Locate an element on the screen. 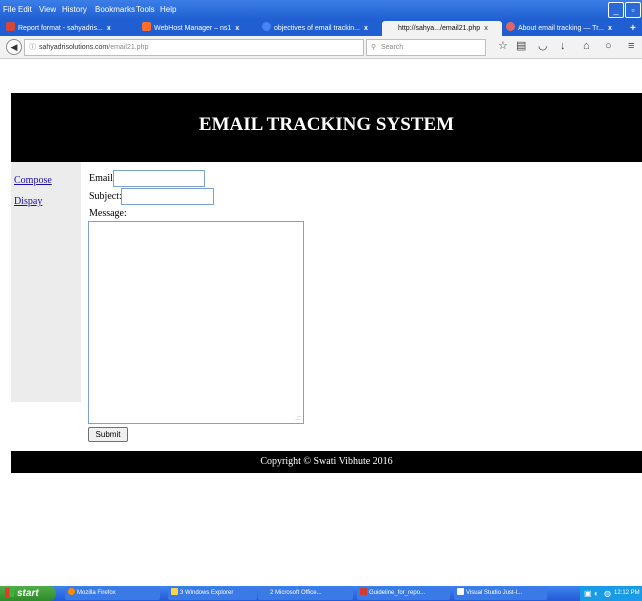 The width and height of the screenshot is (642, 601). tab-objectives: objectives of email trackin... x is located at coordinates (319, 28).